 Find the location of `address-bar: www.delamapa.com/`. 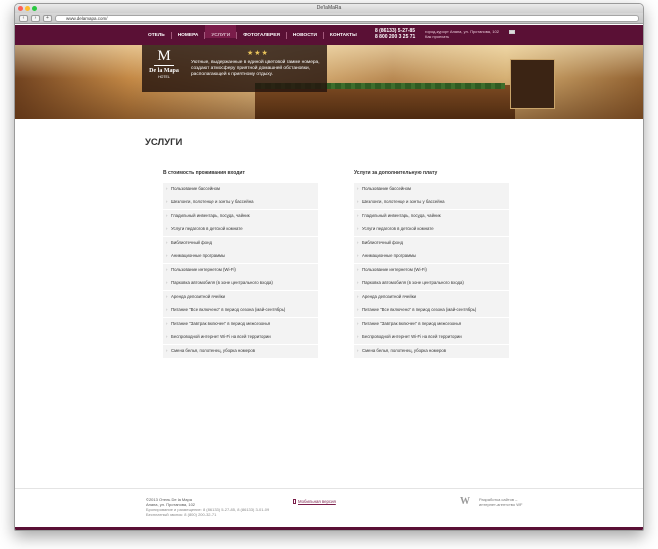

address-bar: www.delamapa.com/ is located at coordinates (347, 18).